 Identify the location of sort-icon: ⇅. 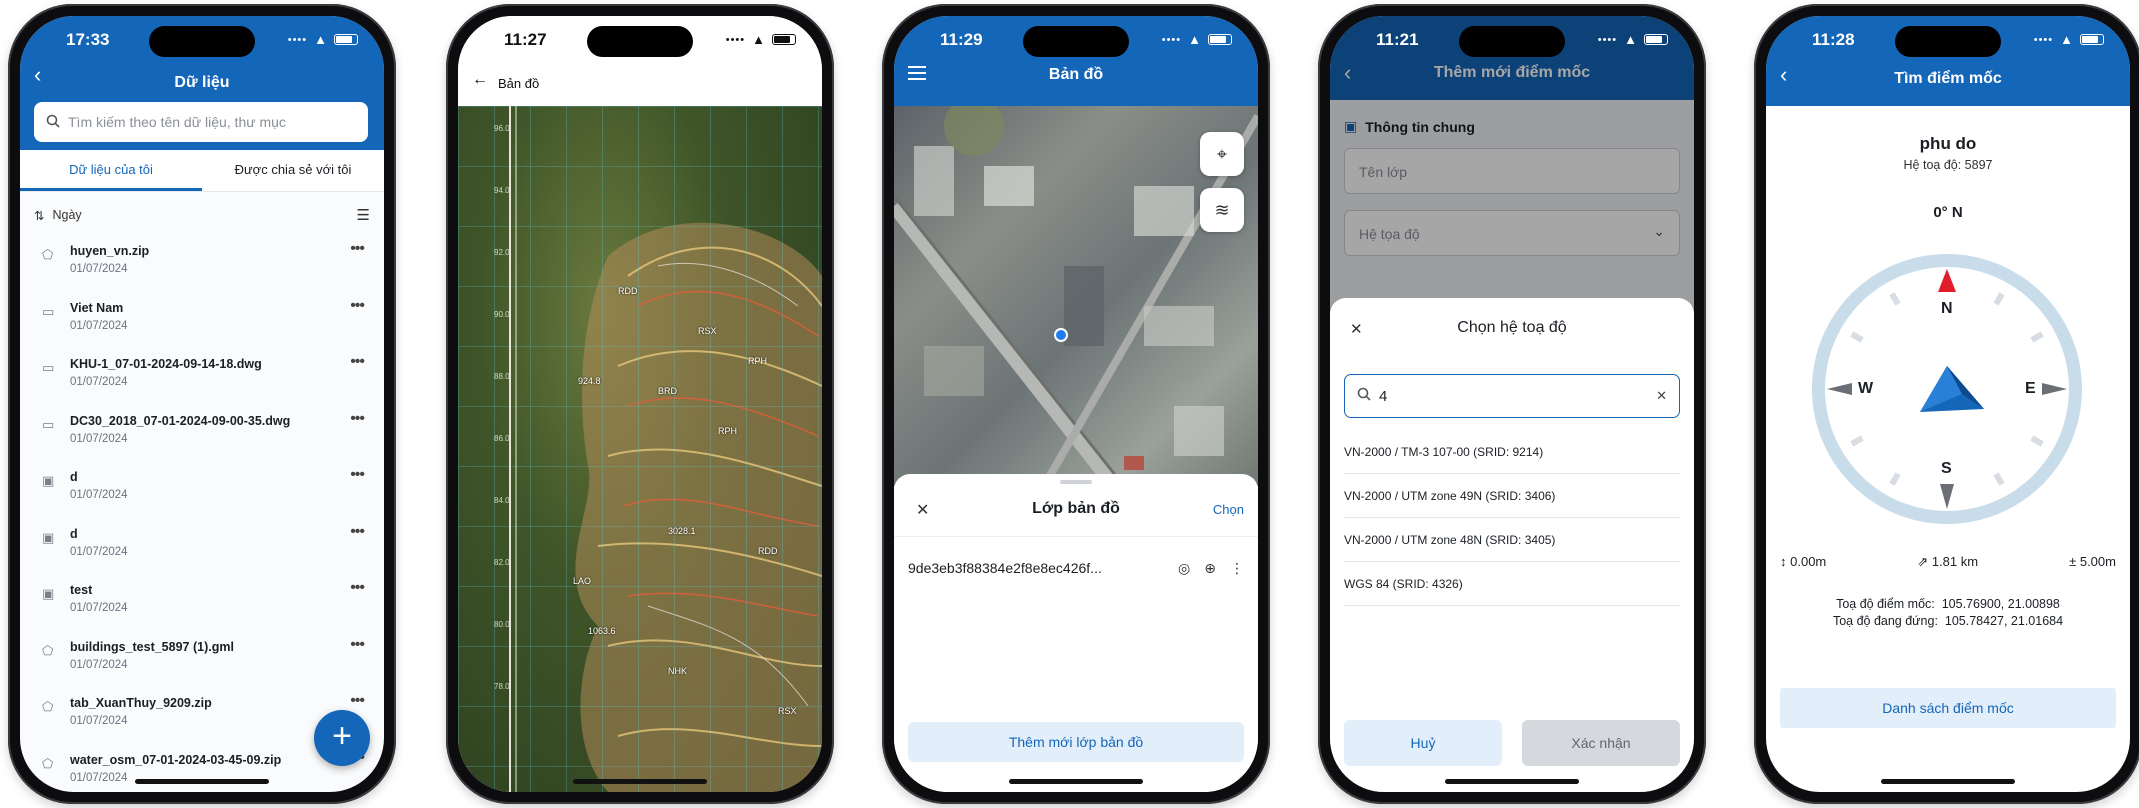
(39, 215).